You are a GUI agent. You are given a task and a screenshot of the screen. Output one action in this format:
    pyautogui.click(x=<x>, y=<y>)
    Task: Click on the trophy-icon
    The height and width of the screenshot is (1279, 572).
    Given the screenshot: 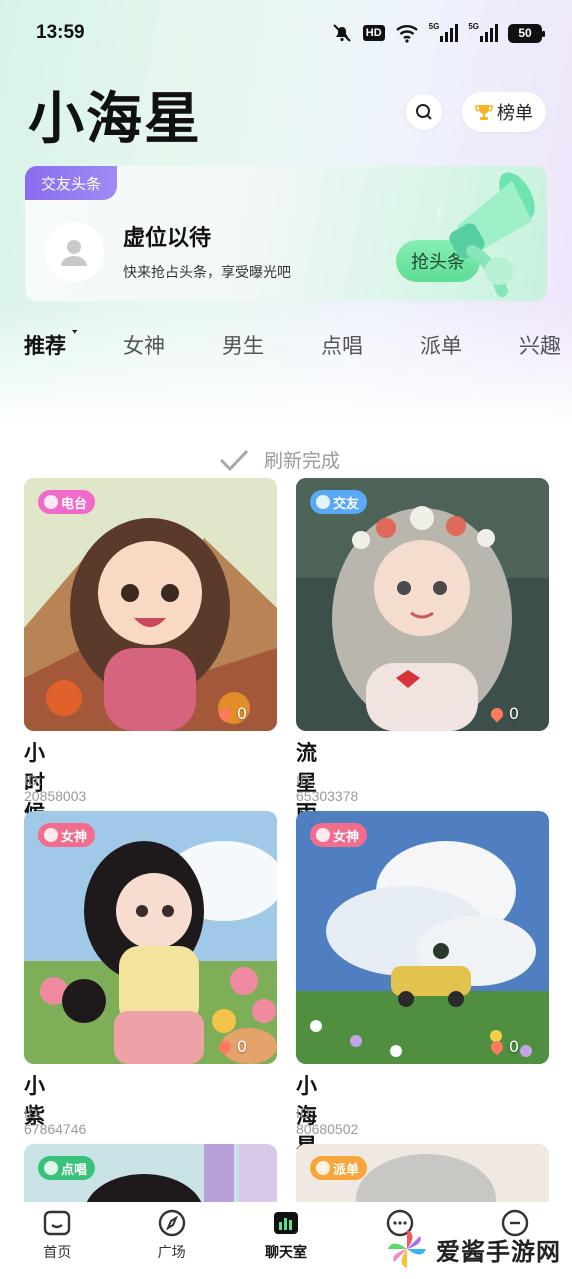 What is the action you would take?
    pyautogui.click(x=484, y=112)
    